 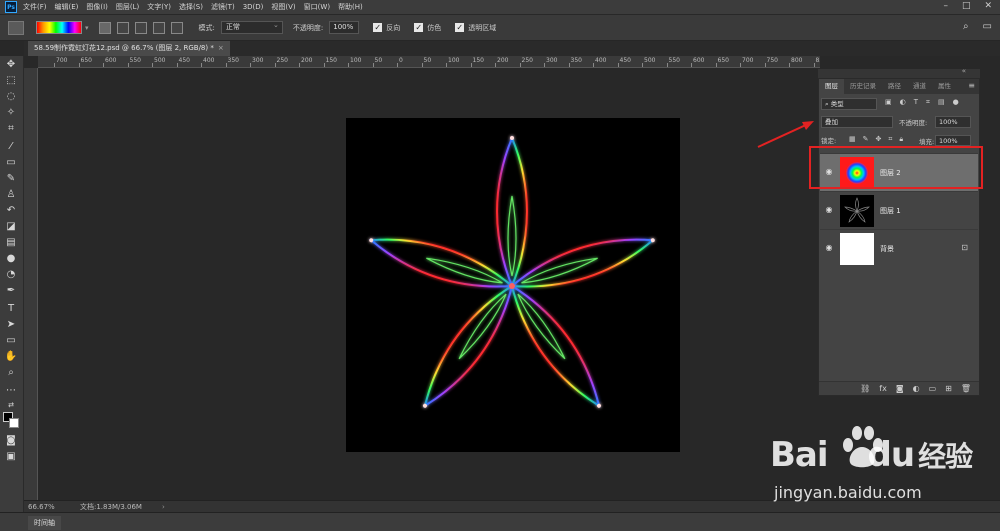 I want to click on watermark-url: jingyan.baidu.com, so click(x=848, y=492).